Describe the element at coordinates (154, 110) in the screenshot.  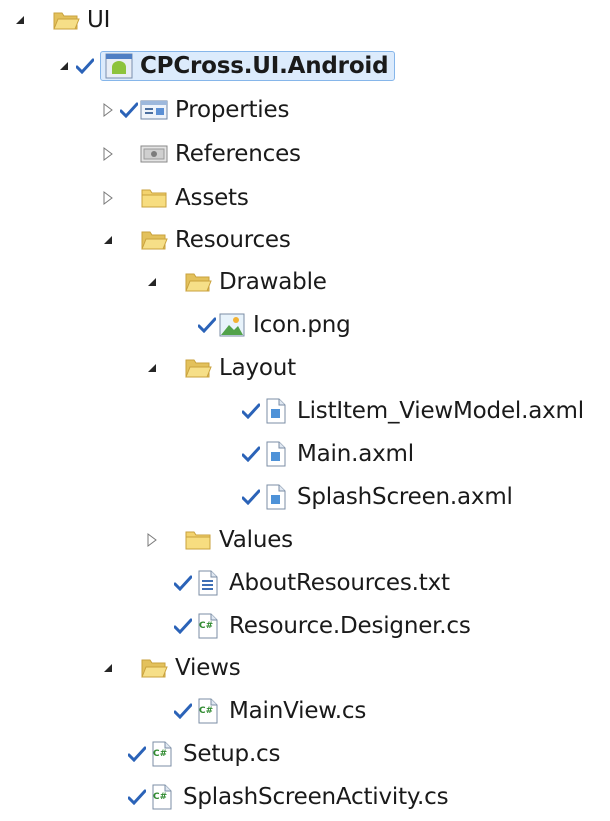
I see `properties-icon` at that location.